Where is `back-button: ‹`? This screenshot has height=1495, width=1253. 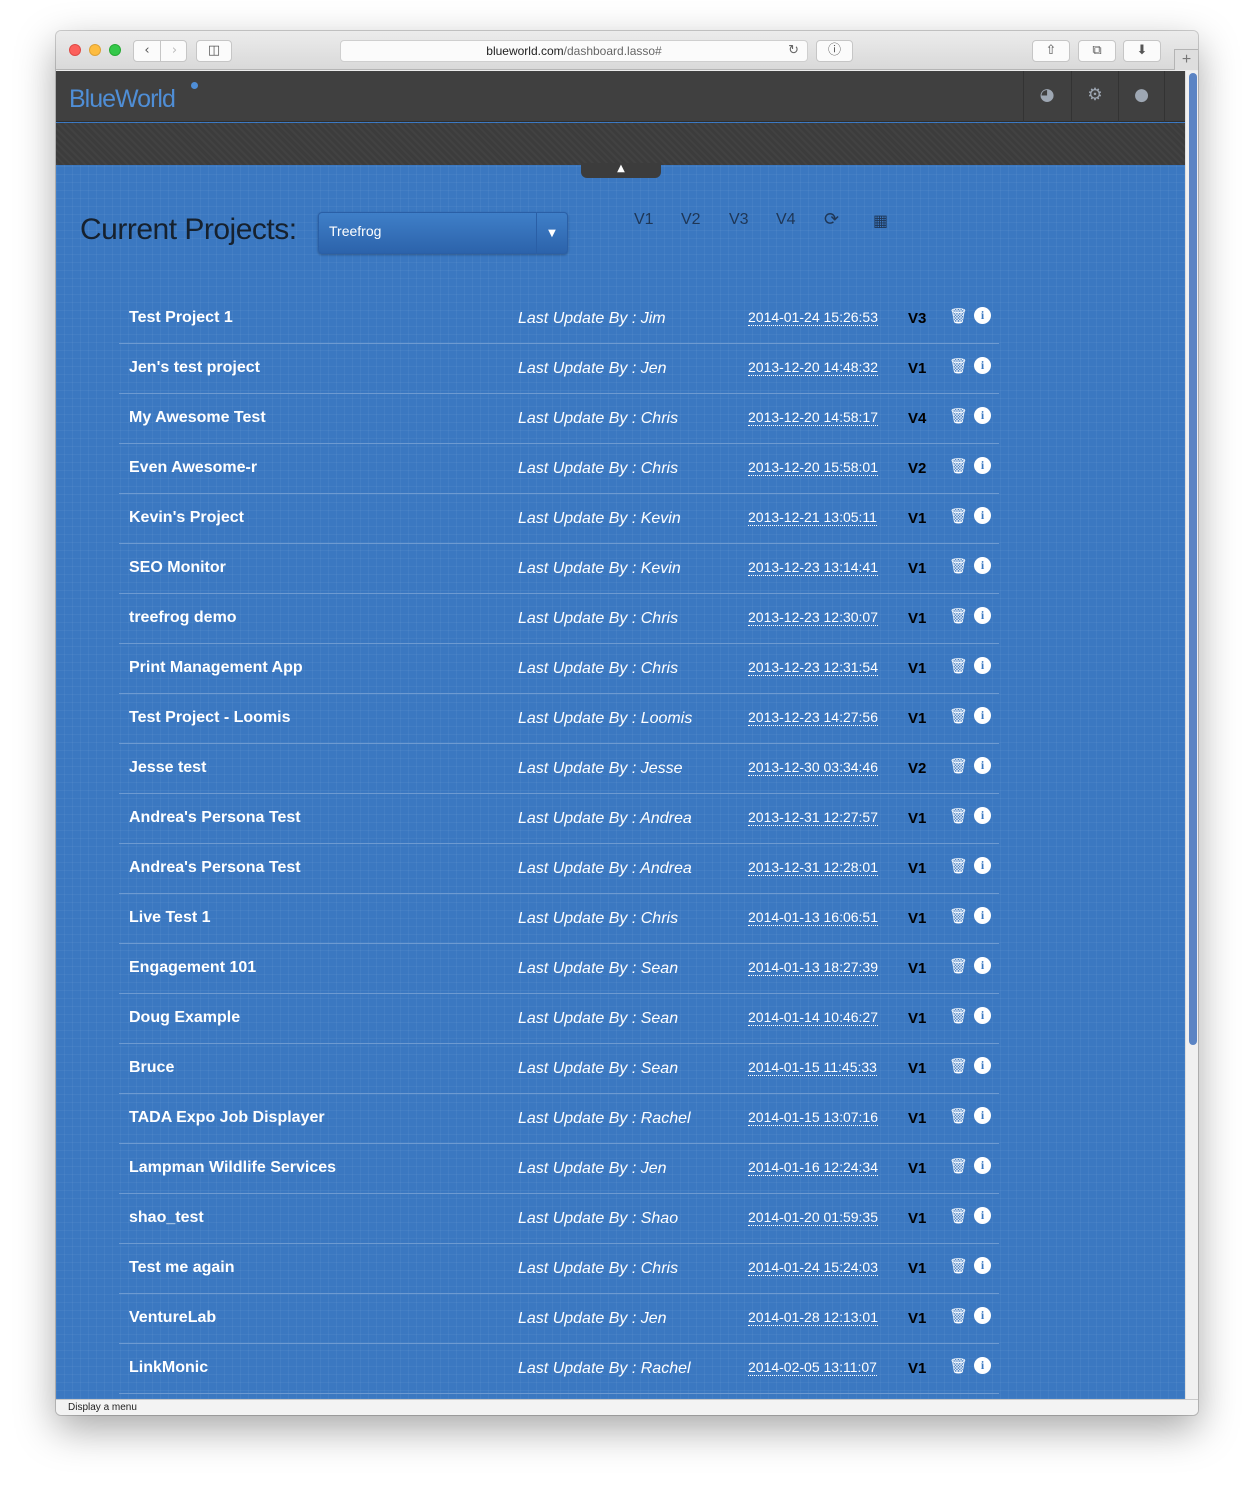 back-button: ‹ is located at coordinates (147, 51).